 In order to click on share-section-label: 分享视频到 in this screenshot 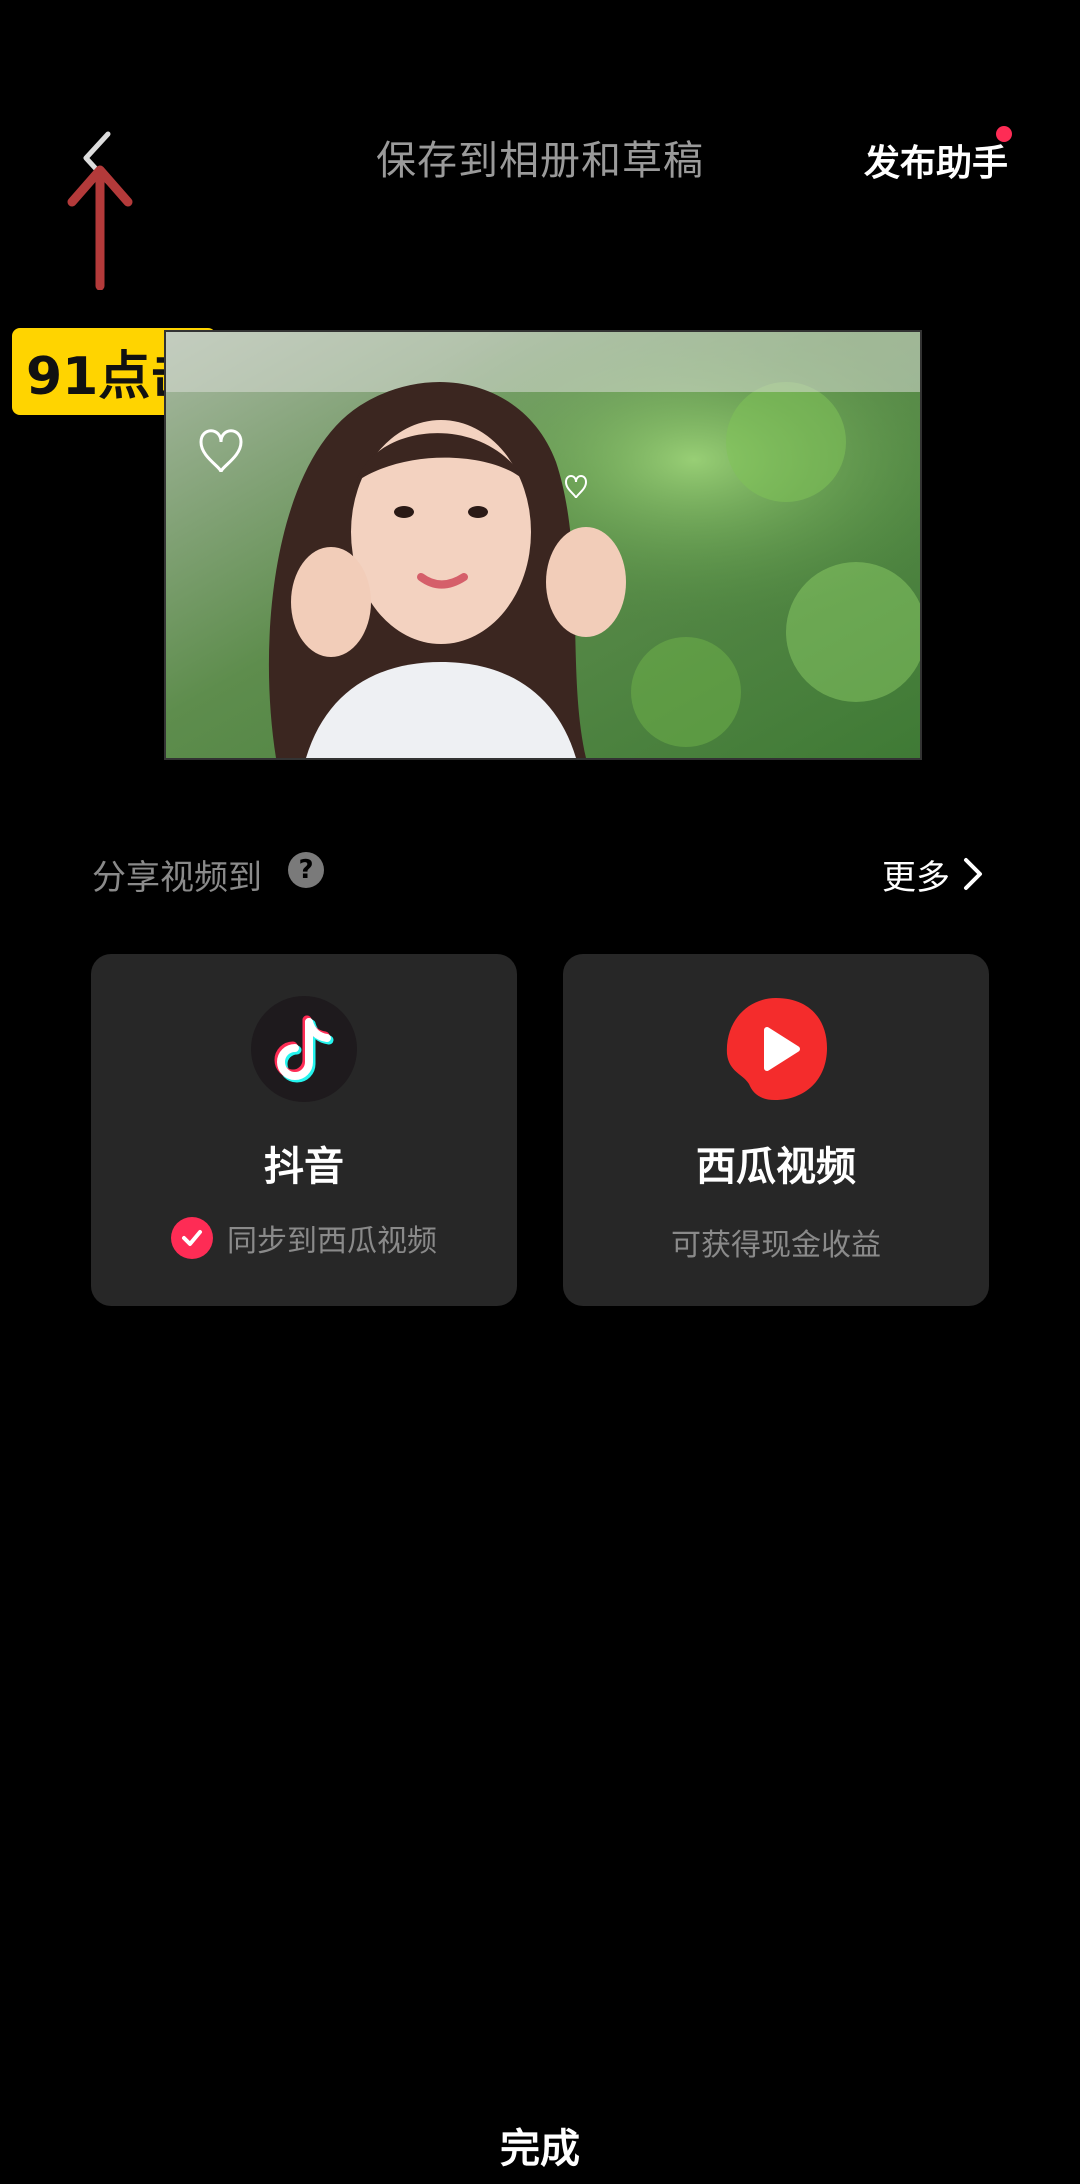, I will do `click(177, 878)`.